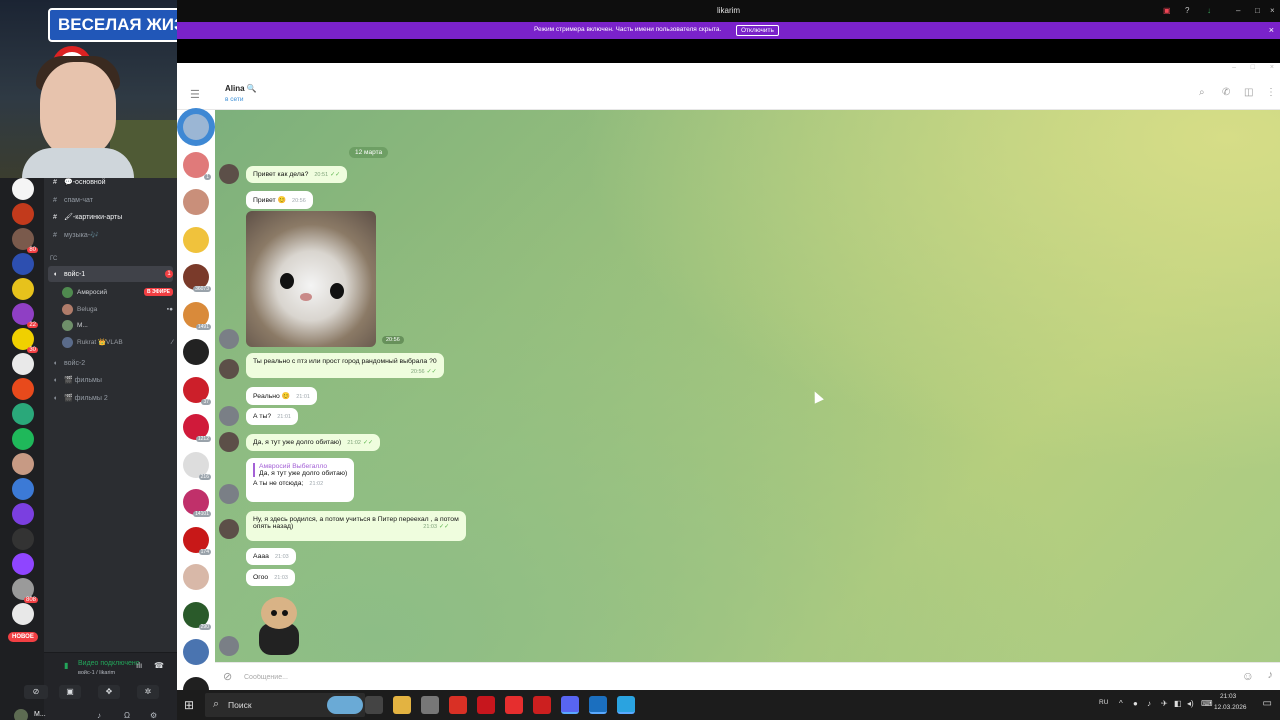 This screenshot has width=1280, height=720. What do you see at coordinates (1267, 703) in the screenshot?
I see `notifications-icon: ▭` at bounding box center [1267, 703].